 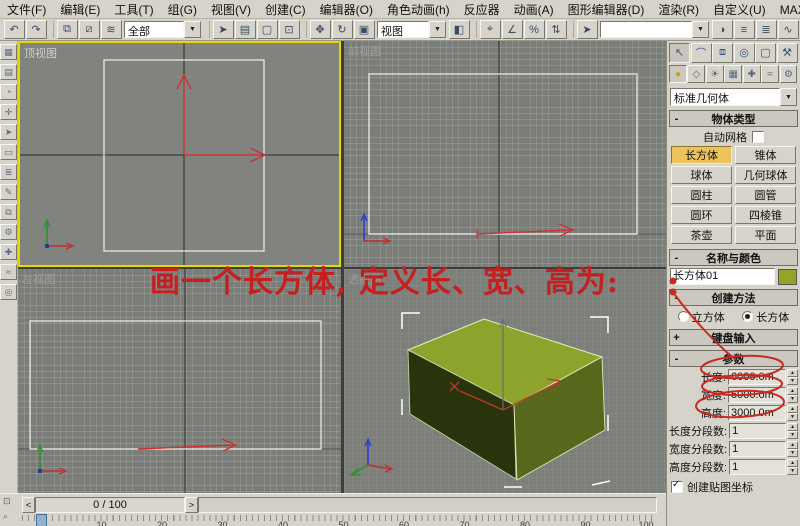 What do you see at coordinates (765, 155) in the screenshot?
I see `object-type-锥体: 锥体` at bounding box center [765, 155].